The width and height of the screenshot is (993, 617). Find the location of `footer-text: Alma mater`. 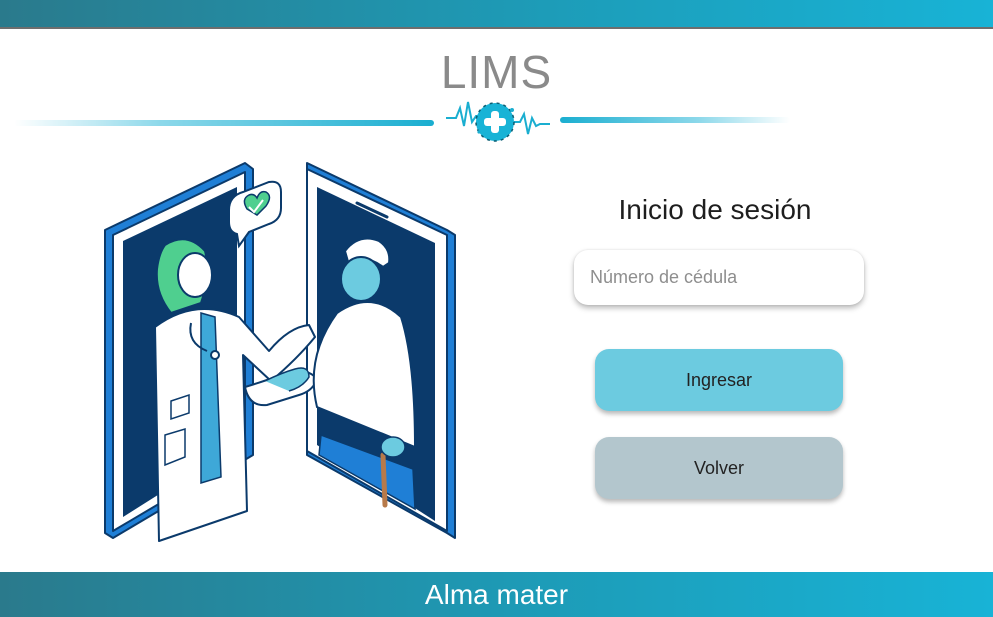

footer-text: Alma mater is located at coordinates (496, 594).